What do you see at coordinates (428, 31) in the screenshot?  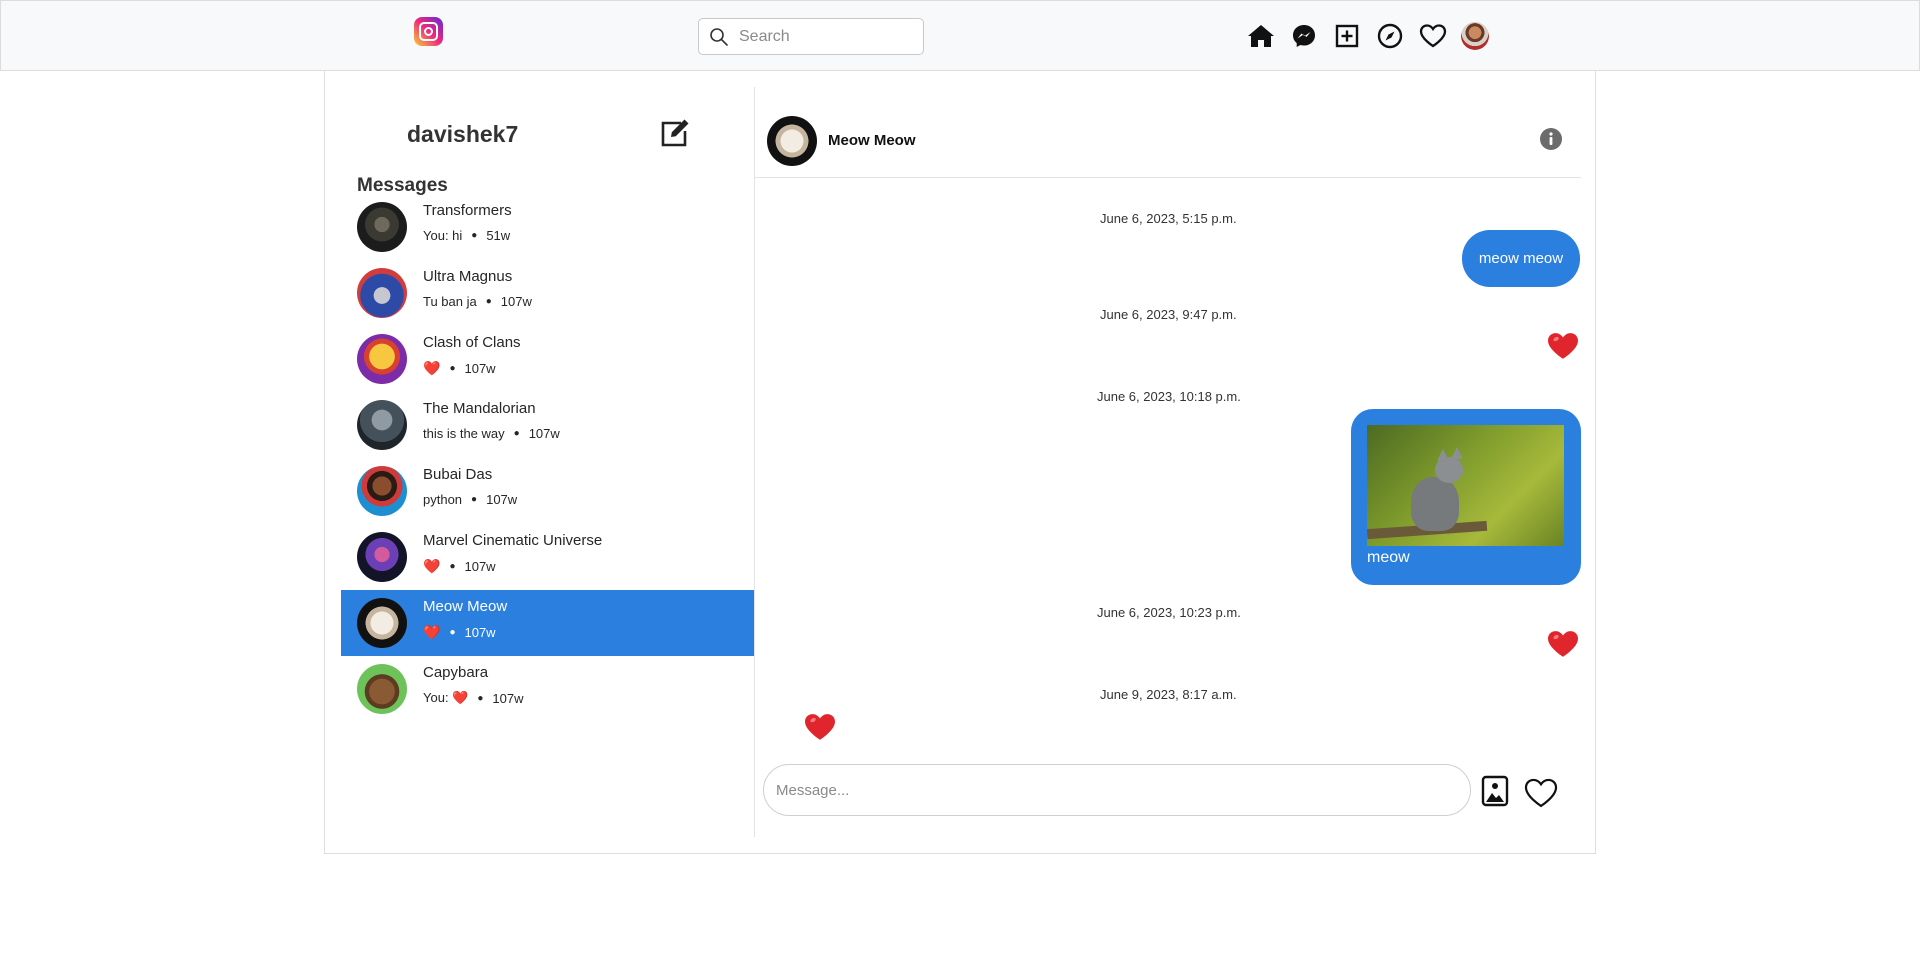 I see `instagram-logo` at bounding box center [428, 31].